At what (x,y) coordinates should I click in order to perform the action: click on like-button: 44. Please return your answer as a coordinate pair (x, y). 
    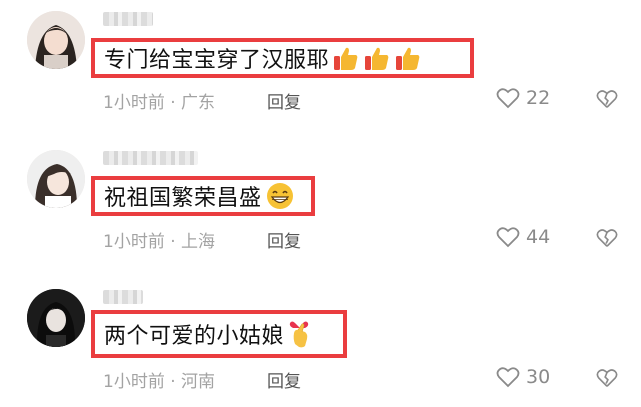
    Looking at the image, I should click on (523, 237).